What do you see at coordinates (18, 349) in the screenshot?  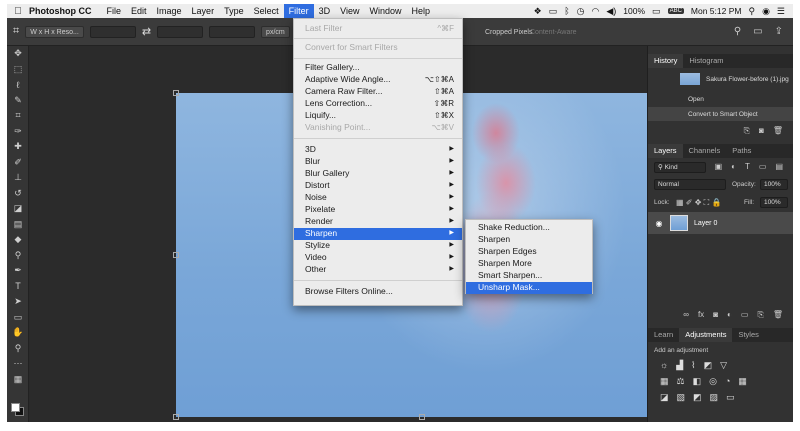 I see `zoom-tool-icon: ⚲` at bounding box center [18, 349].